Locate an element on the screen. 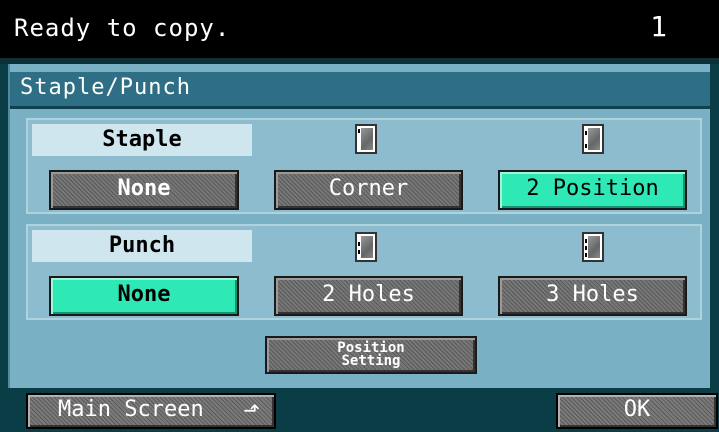 This screenshot has height=432, width=719. punch-3-holes-button: 3 Holes is located at coordinates (592, 296).